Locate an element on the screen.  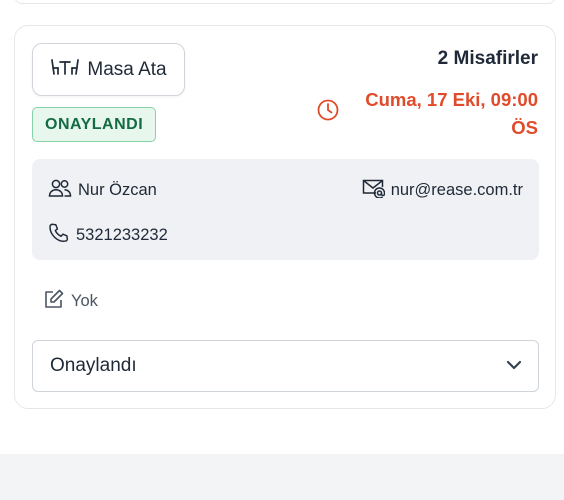
customer-name-row: Nur Özcan is located at coordinates (102, 190).